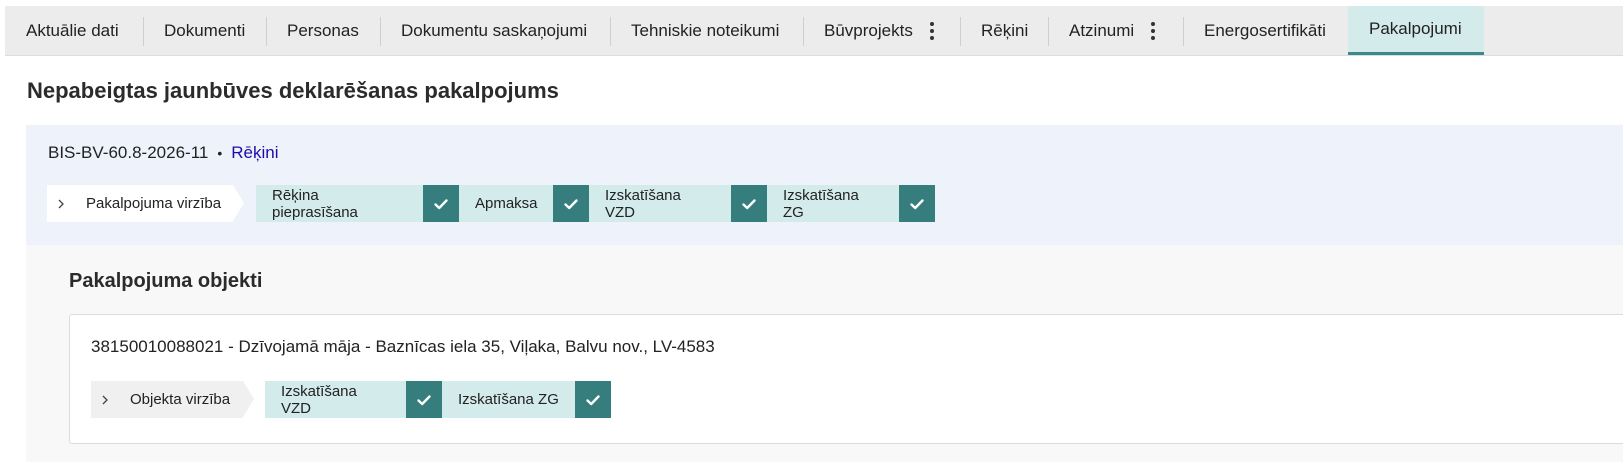  I want to click on tab-label: Personas, so click(323, 30).